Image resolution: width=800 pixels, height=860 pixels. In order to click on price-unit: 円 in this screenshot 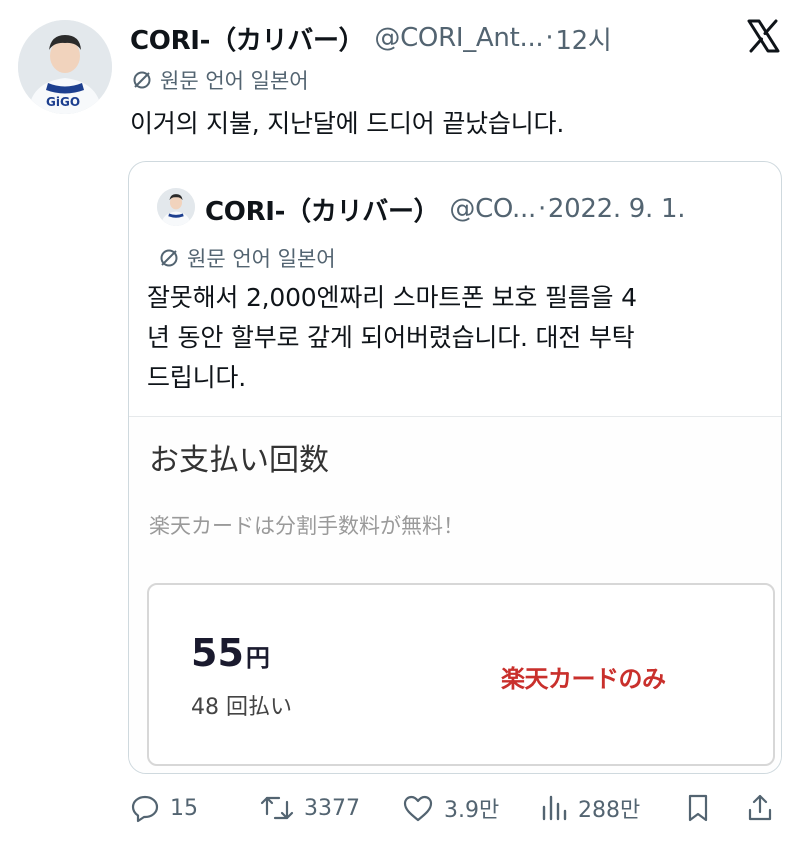, I will do `click(257, 658)`.